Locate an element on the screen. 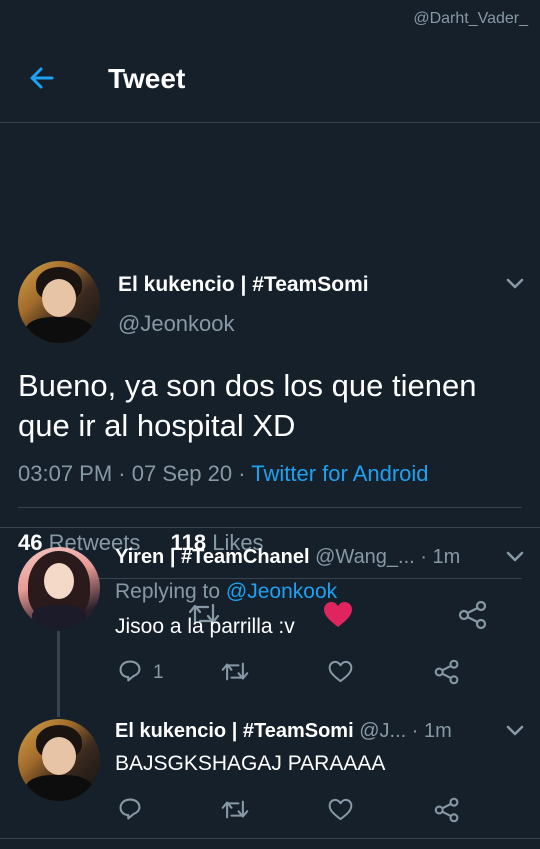 This screenshot has height=849, width=540. author-name: El kukencio | #TeamSomi is located at coordinates (243, 285).